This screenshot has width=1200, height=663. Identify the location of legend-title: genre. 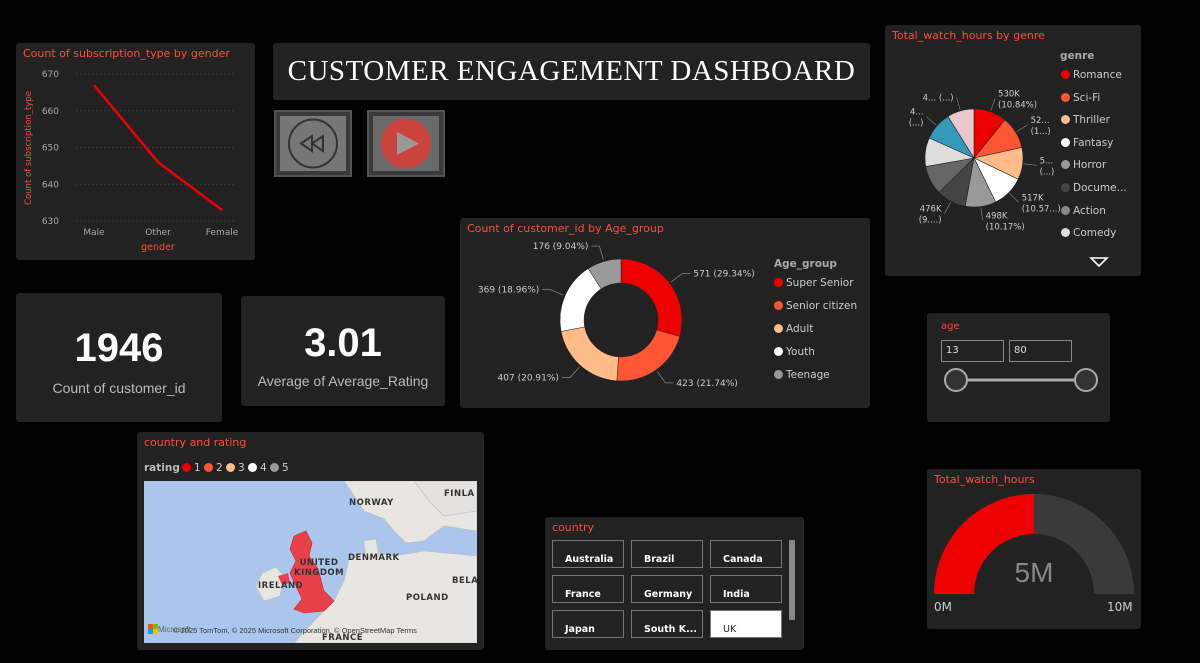
(1077, 56).